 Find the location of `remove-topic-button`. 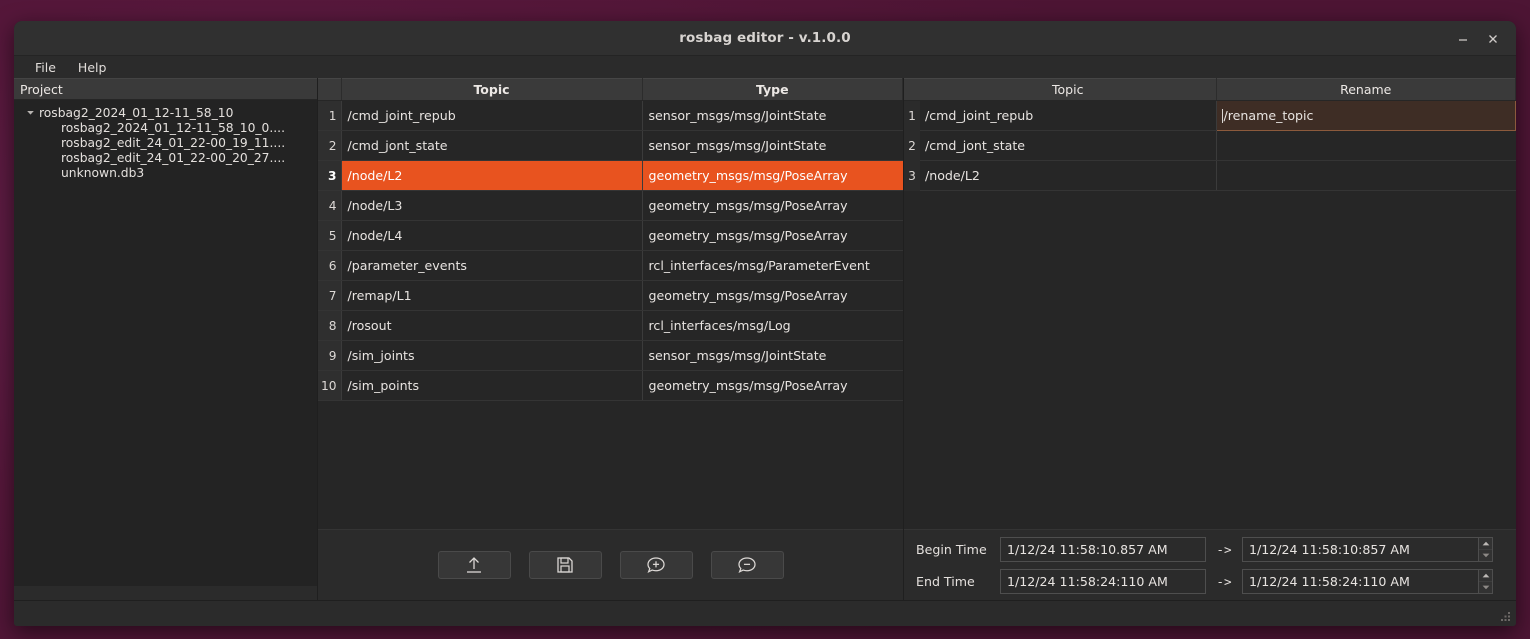

remove-topic-button is located at coordinates (747, 565).